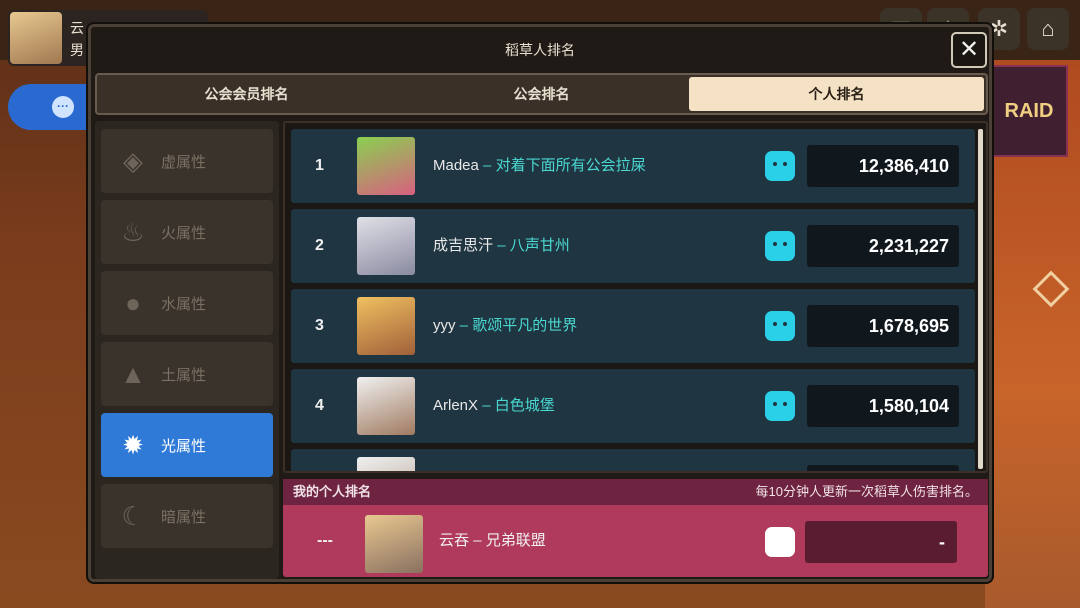  Describe the element at coordinates (319, 325) in the screenshot. I see `rank-number: 3` at that location.